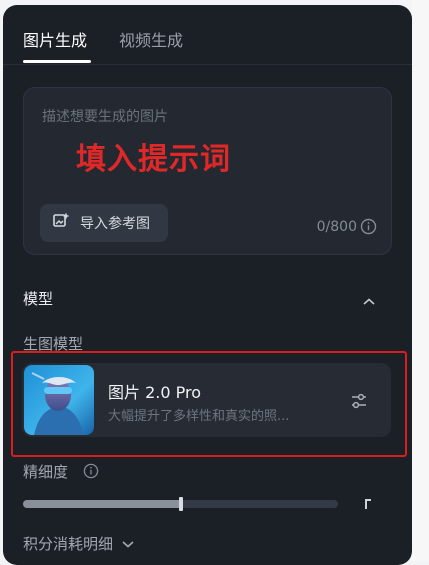 This screenshot has width=429, height=565. I want to click on slider-handle, so click(181, 504).